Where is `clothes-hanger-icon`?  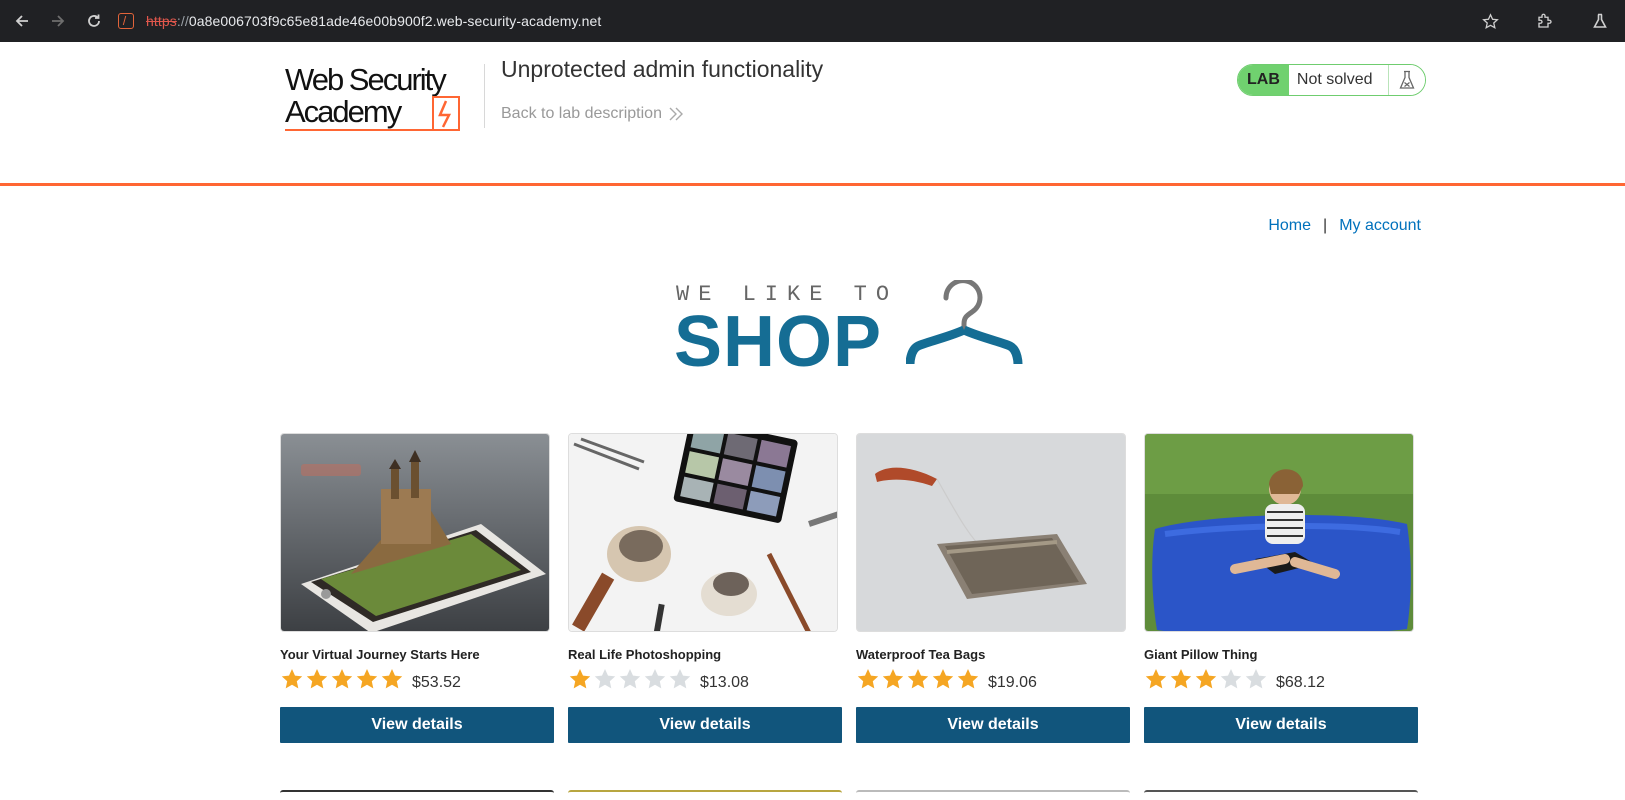
clothes-hanger-icon is located at coordinates (964, 322).